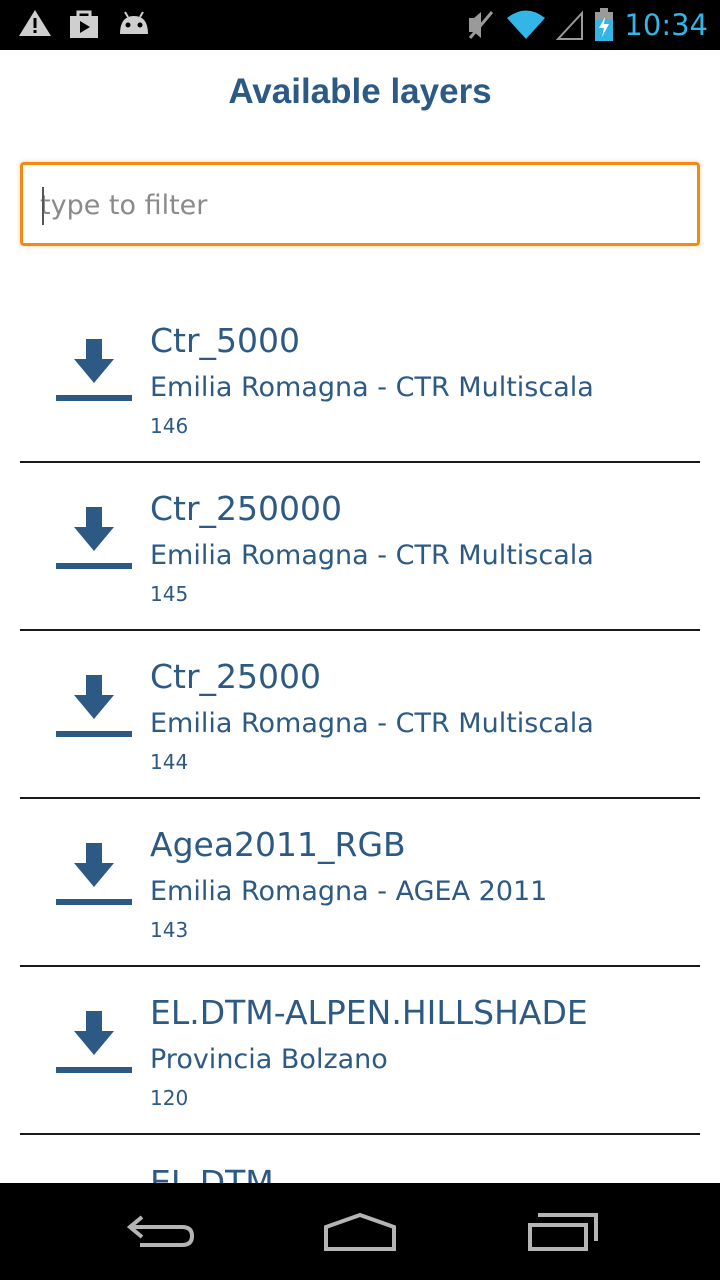  What do you see at coordinates (169, 762) in the screenshot?
I see `layer-id: 144` at bounding box center [169, 762].